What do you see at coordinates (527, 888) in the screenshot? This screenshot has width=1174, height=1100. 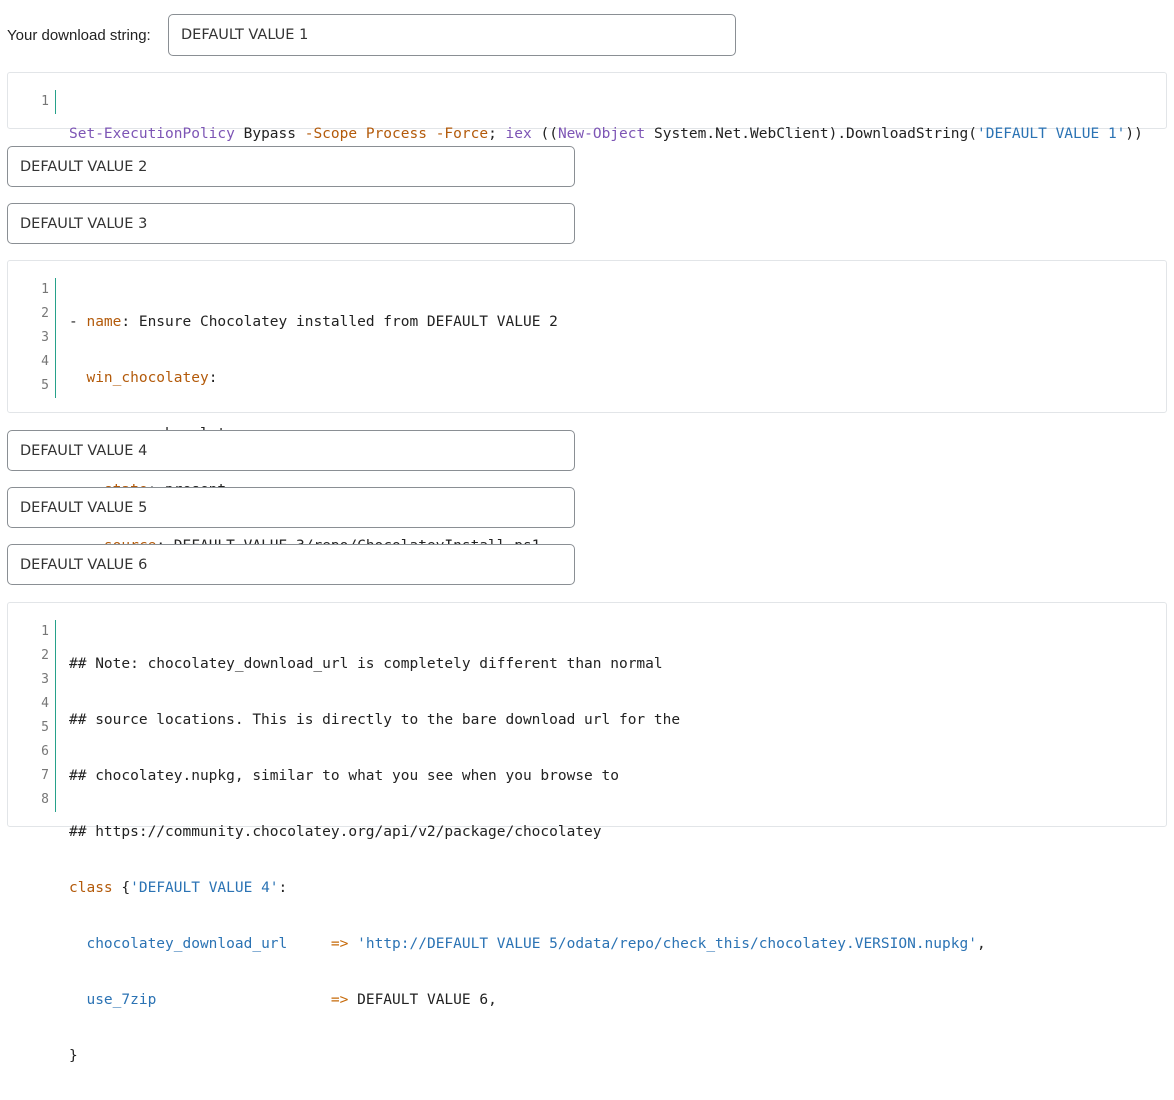 I see `code-line: class {'DEFAULT VALUE 4':` at bounding box center [527, 888].